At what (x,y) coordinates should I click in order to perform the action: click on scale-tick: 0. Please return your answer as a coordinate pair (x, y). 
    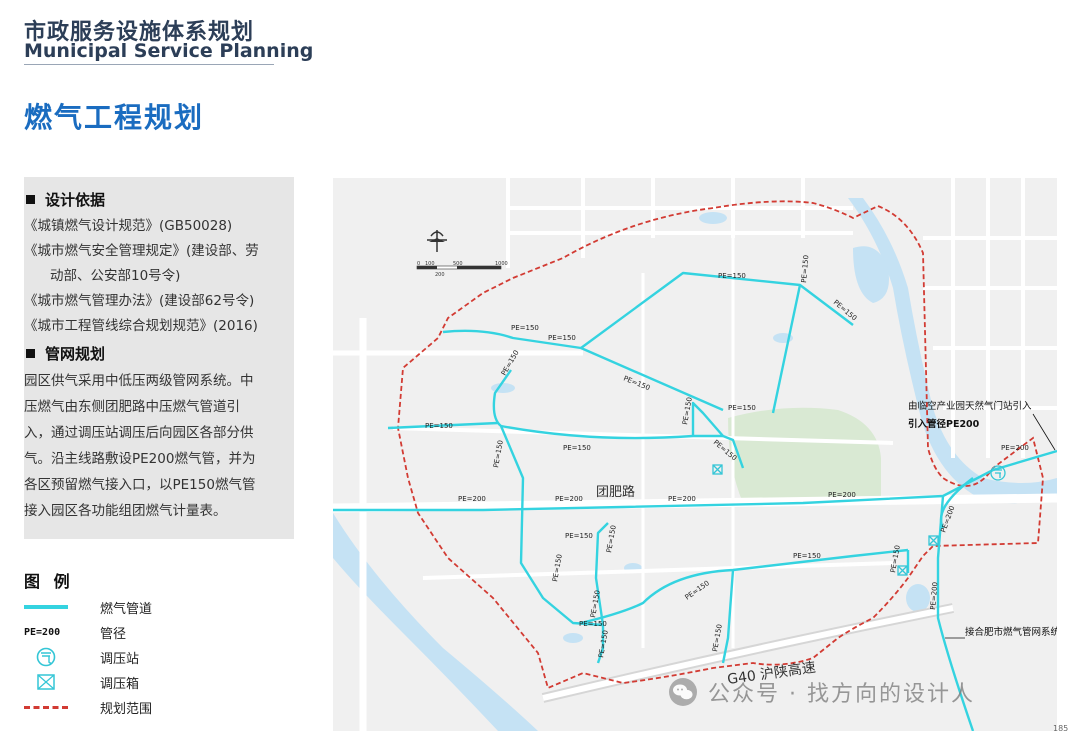
    Looking at the image, I should click on (418, 264).